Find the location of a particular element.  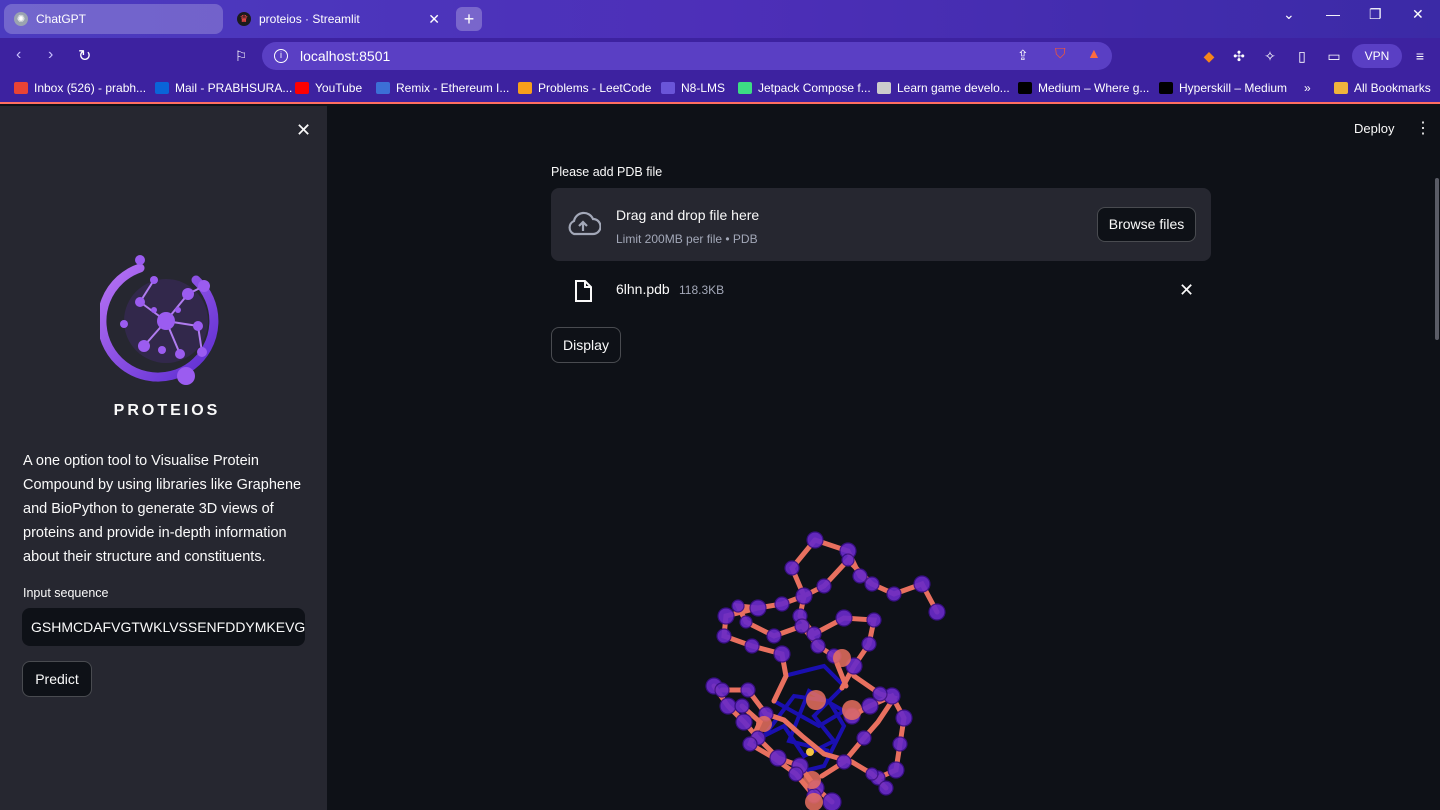

protein-hetero-atom is located at coordinates (810, 752).